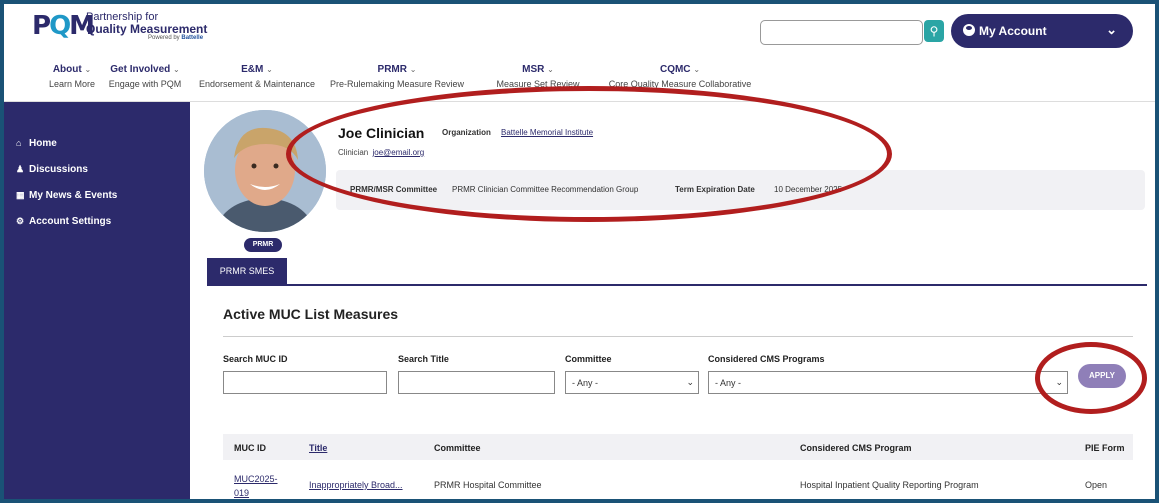 Image resolution: width=1159 pixels, height=503 pixels. Describe the element at coordinates (588, 359) in the screenshot. I see `committee-filter-label: Committee` at that location.